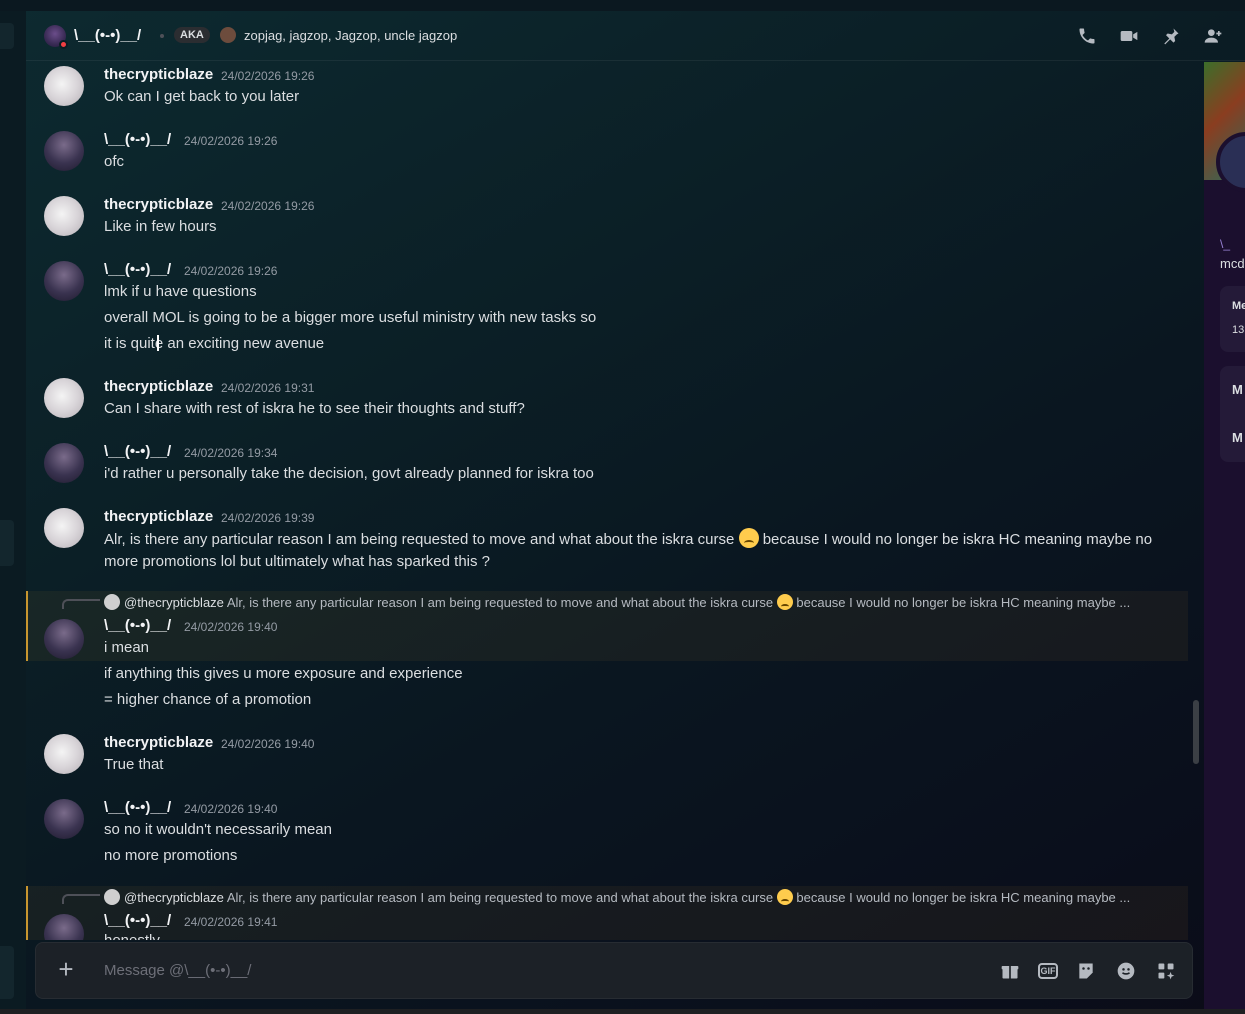  I want to click on message-text: lmk if u have questions, so click(180, 291).